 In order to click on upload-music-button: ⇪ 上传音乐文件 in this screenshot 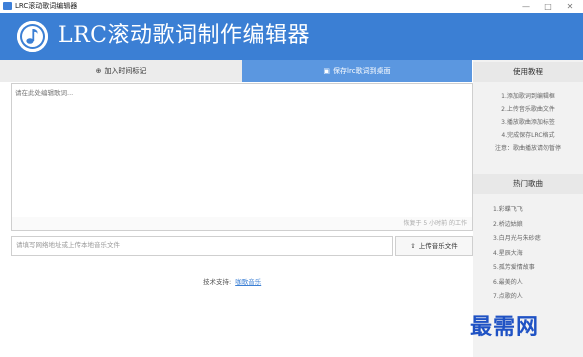, I will do `click(434, 246)`.